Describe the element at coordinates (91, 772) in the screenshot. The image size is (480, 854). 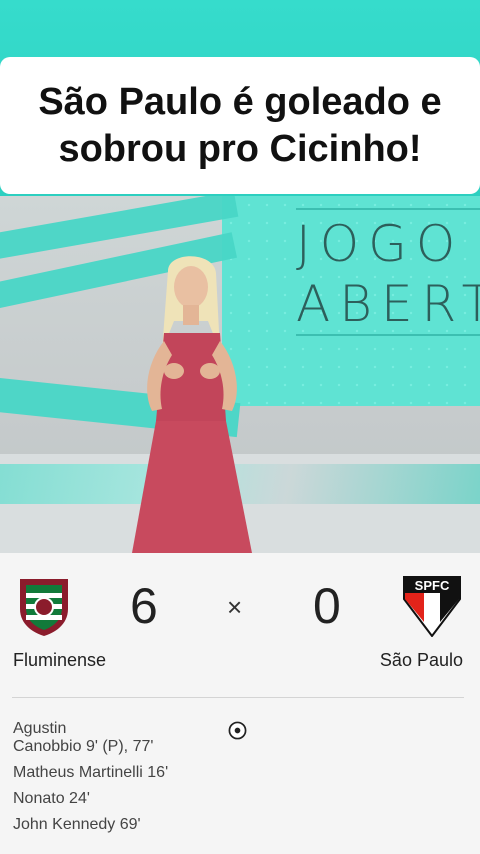
I see `scorer-item: Matheus Martinelli 16'` at that location.